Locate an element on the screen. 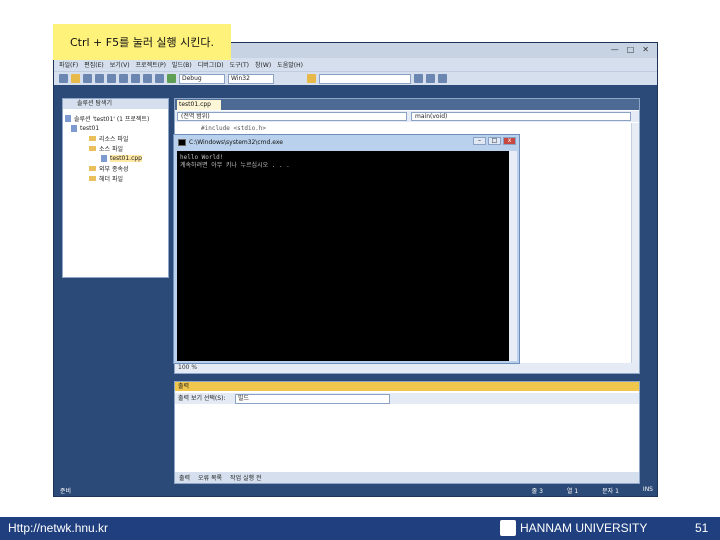 This screenshot has height=540, width=720. university-logo-icon is located at coordinates (508, 528).